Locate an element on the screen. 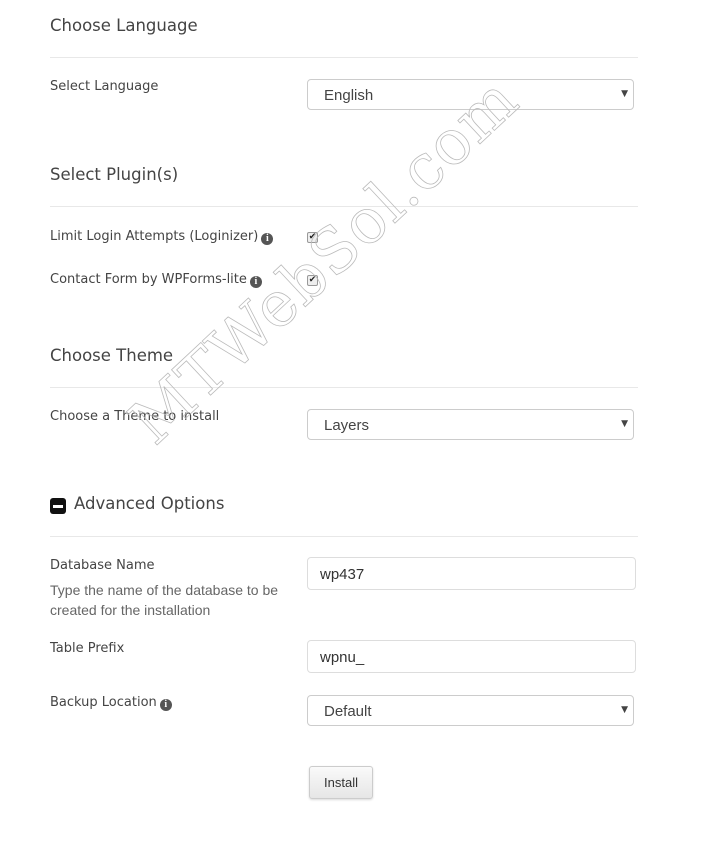  table-prefix-label: Table Prefix is located at coordinates (87, 648).